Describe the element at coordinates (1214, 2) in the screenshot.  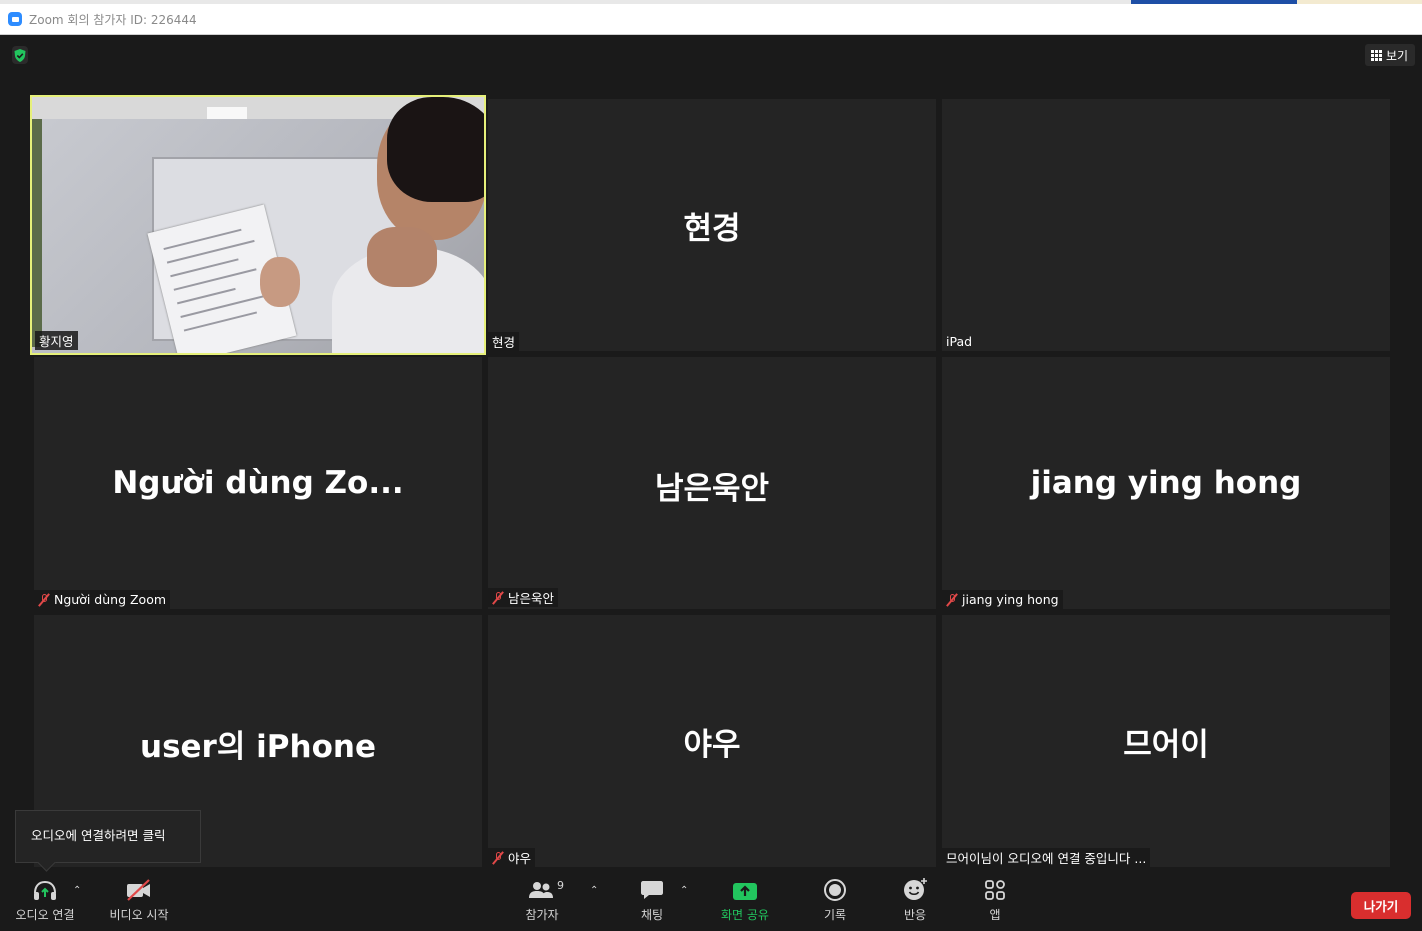
I see `taskbar-strip` at that location.